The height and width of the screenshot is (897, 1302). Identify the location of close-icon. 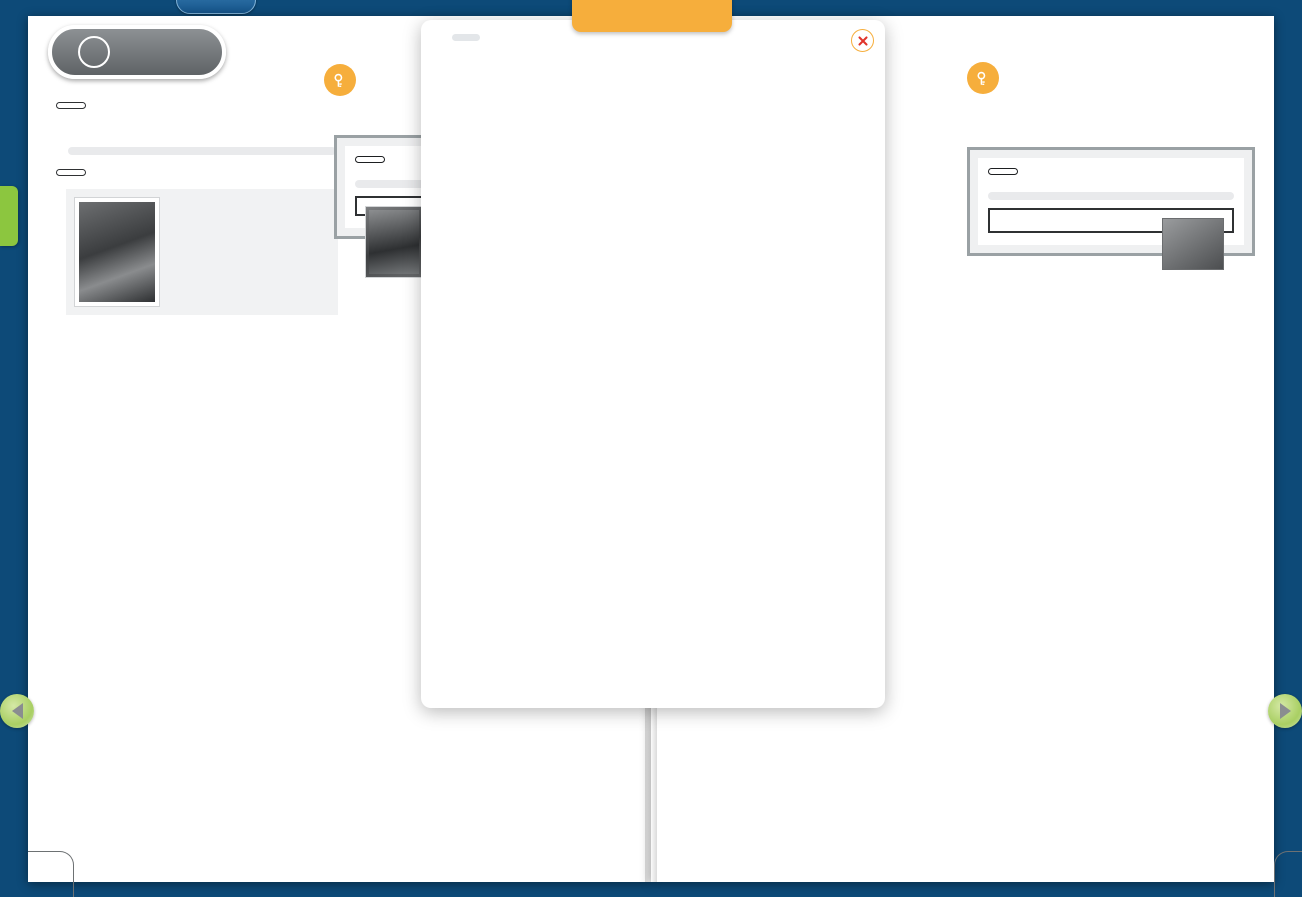
(862, 40).